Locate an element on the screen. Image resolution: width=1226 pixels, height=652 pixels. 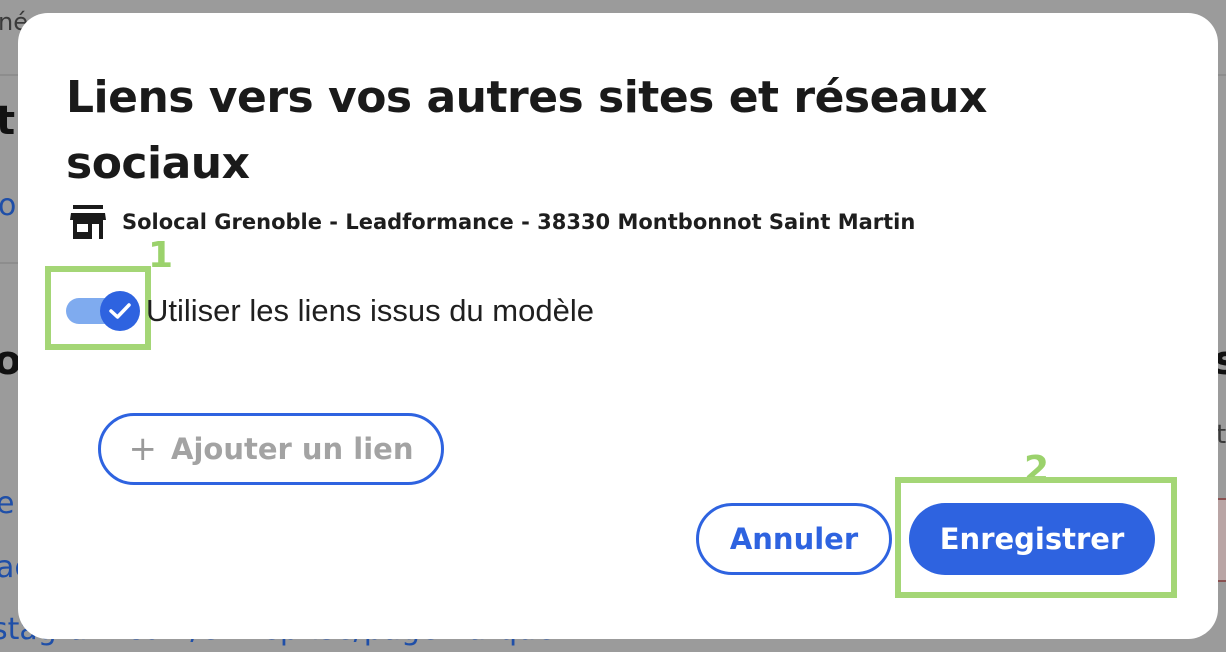
add-link-button: + Ajouter un lien is located at coordinates (271, 449).